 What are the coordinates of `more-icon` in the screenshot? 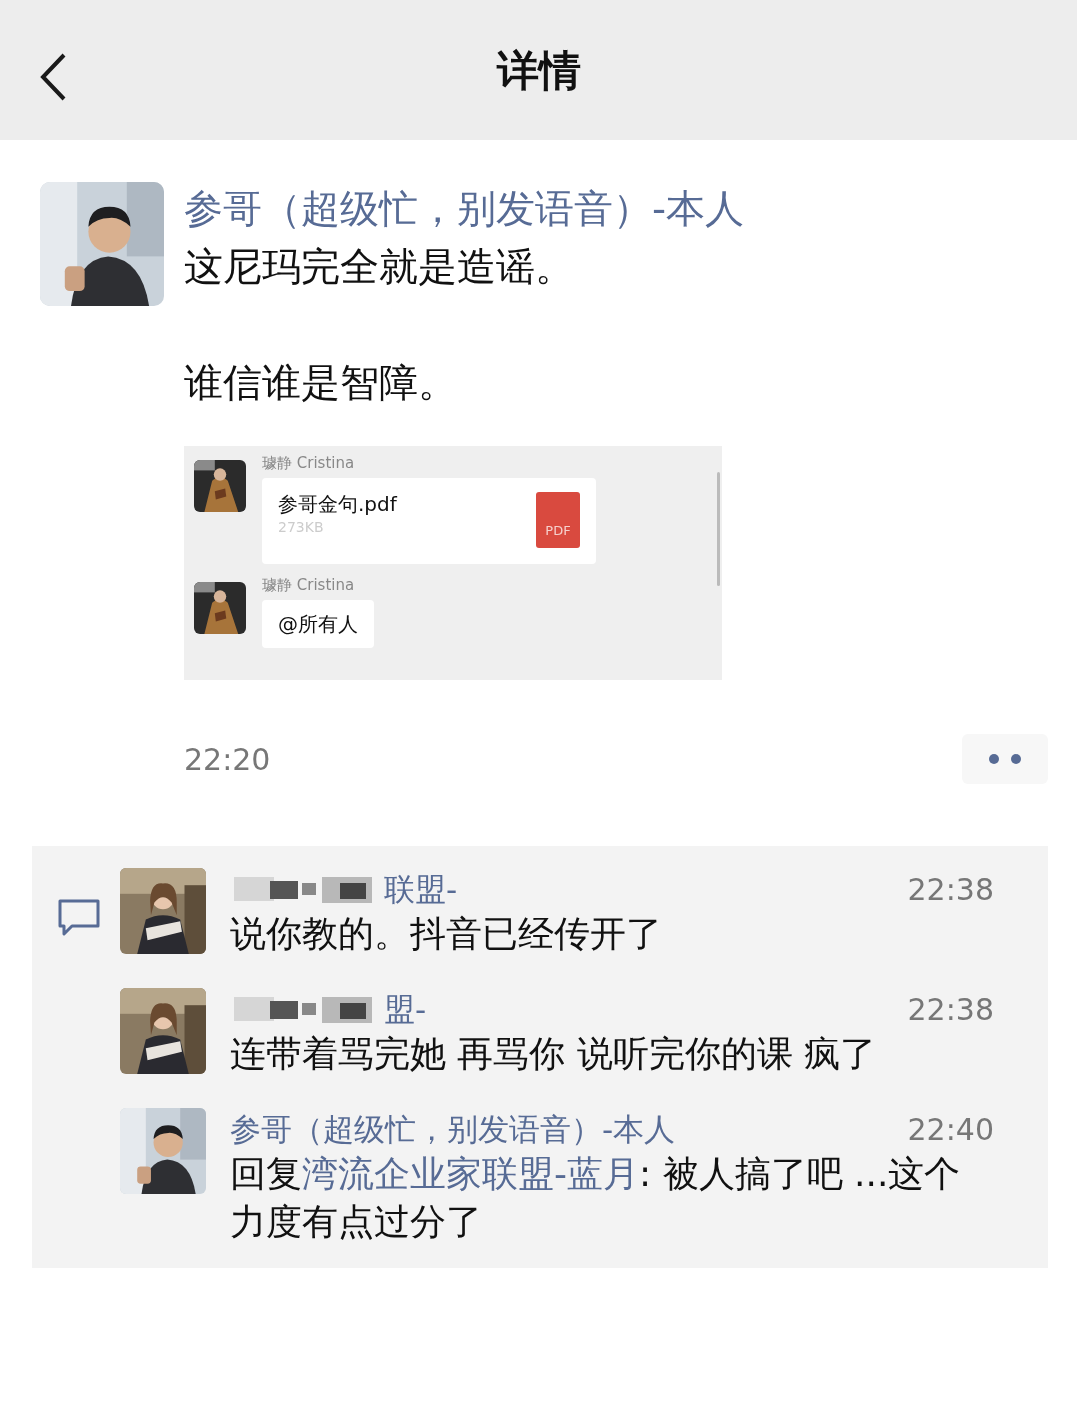 It's located at (1005, 759).